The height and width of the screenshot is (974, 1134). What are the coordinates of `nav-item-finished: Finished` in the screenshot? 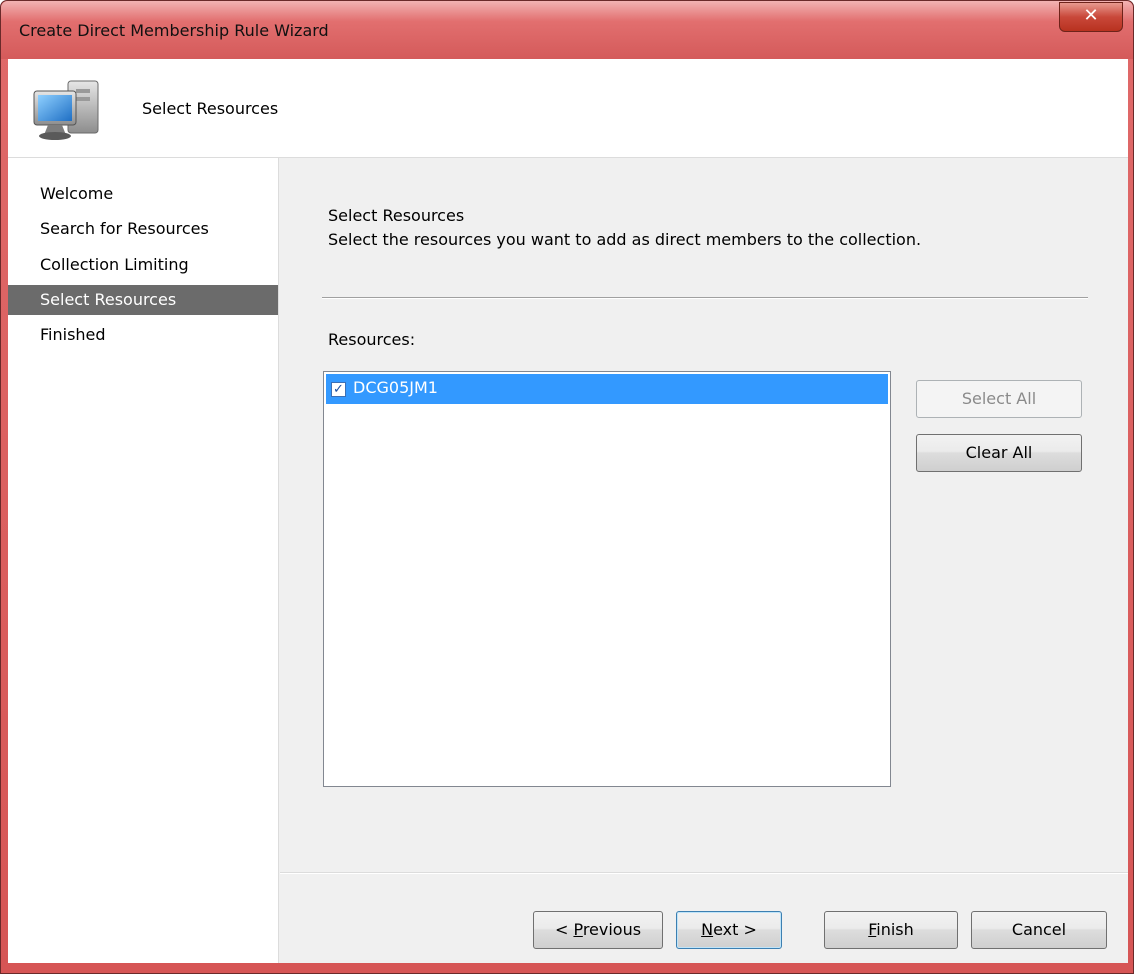 It's located at (143, 335).